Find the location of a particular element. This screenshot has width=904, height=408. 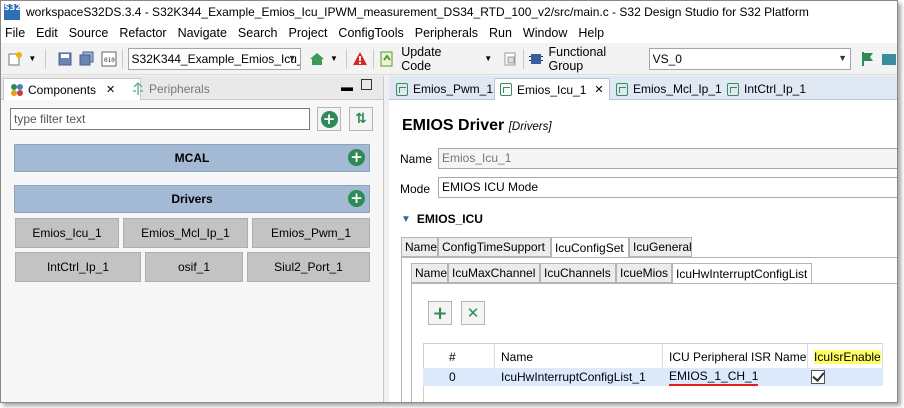

row-isr-name: EMIOS_1_CH_1 is located at coordinates (711, 377).